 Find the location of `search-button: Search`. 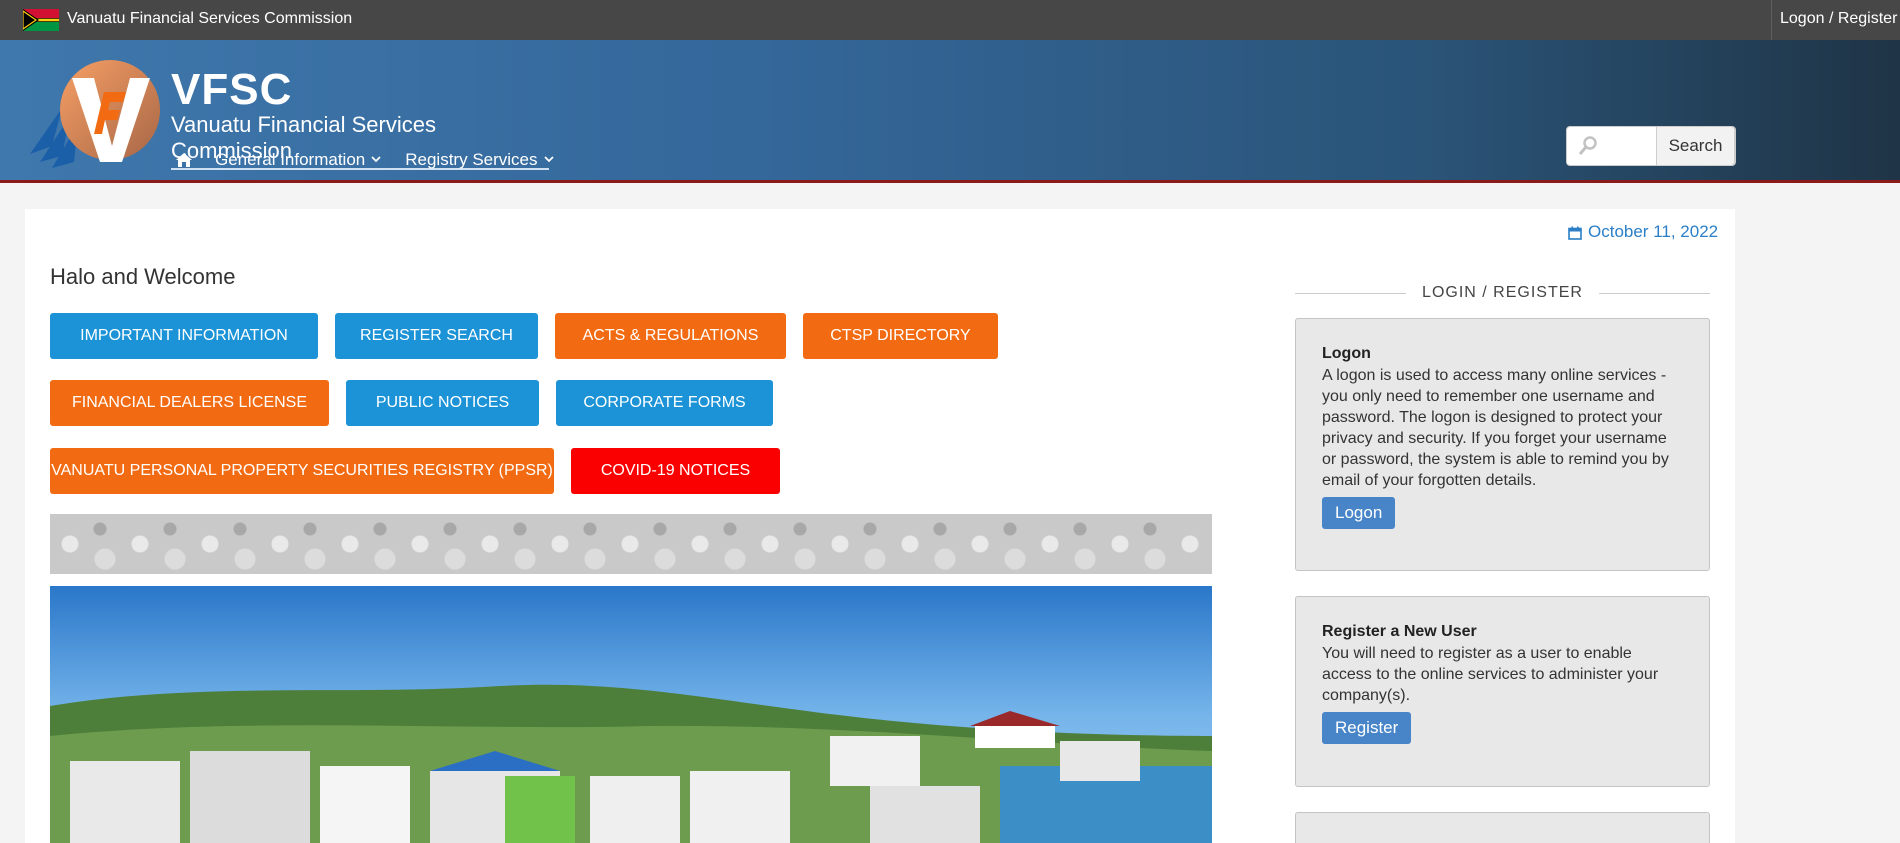

search-button: Search is located at coordinates (1695, 146).